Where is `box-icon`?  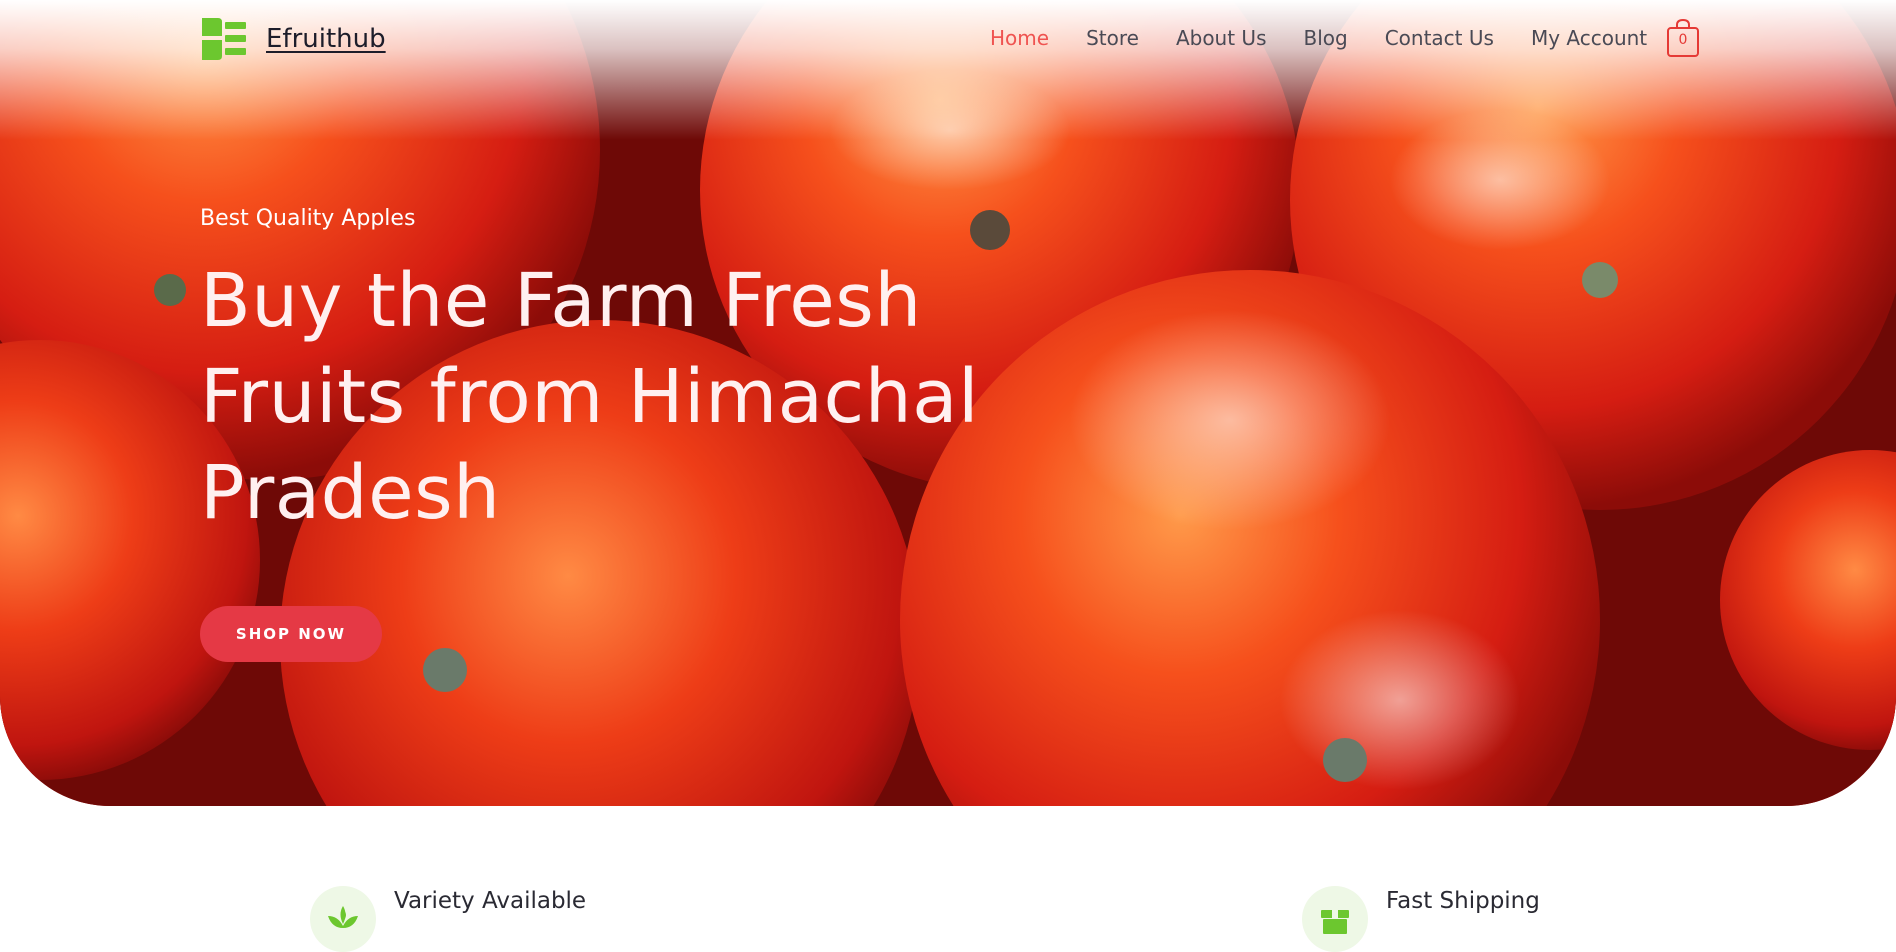
box-icon is located at coordinates (1335, 922).